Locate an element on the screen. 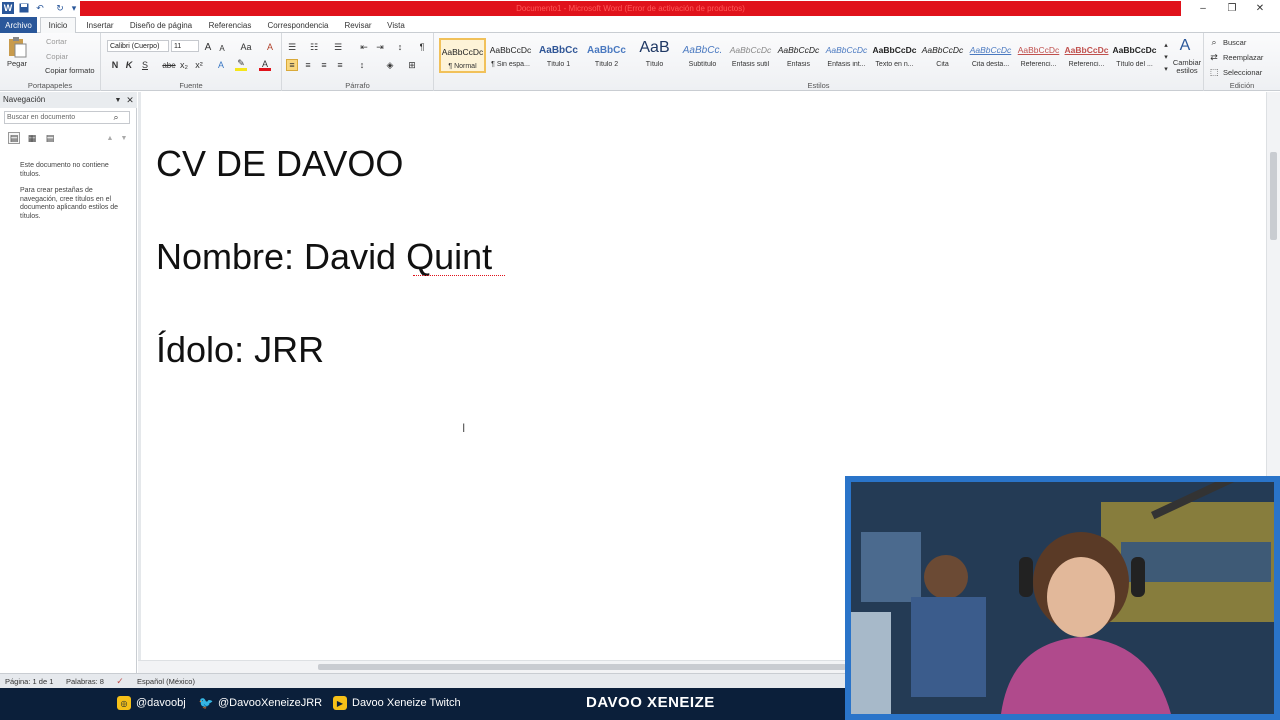 This screenshot has height=720, width=1280. increase-indent-icon: ⇥ is located at coordinates (380, 47).